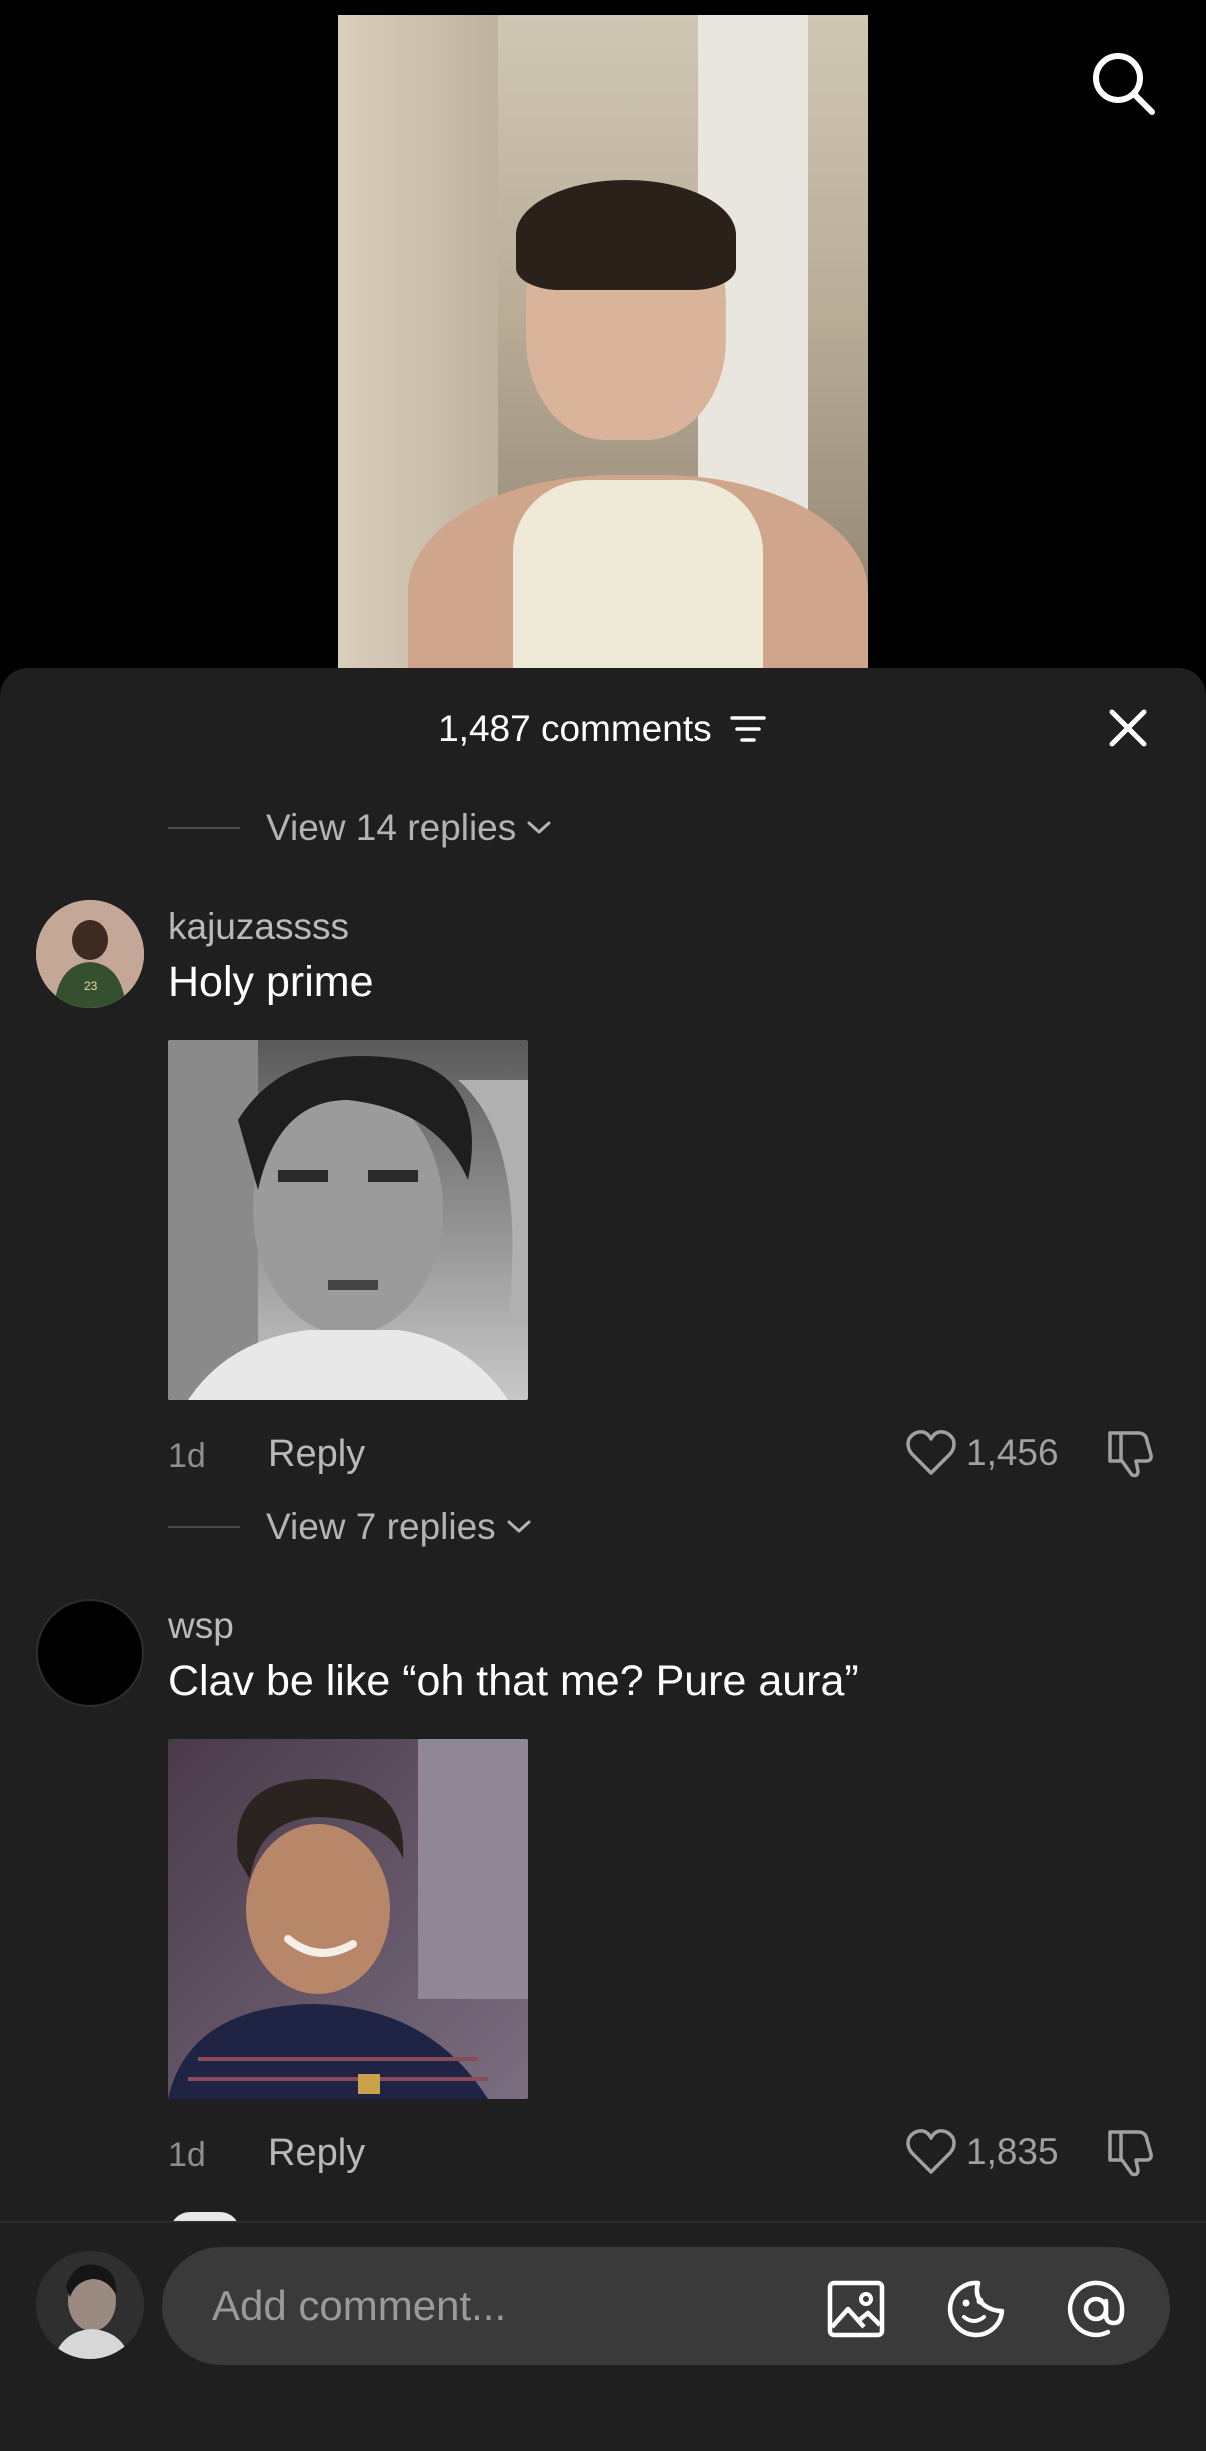 The height and width of the screenshot is (2451, 1206). What do you see at coordinates (748, 729) in the screenshot?
I see `filter-icon` at bounding box center [748, 729].